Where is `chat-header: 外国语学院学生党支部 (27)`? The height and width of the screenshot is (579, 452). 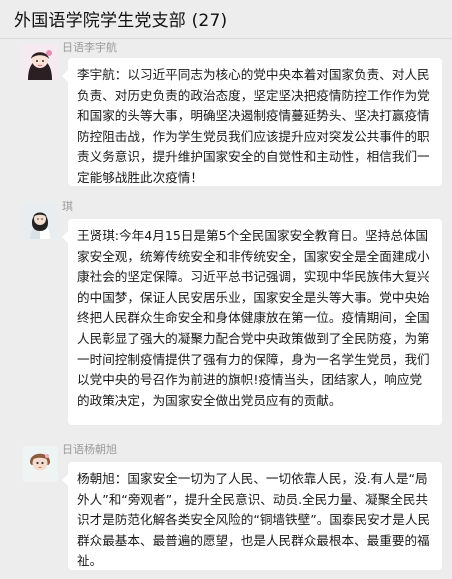
chat-header: 外国语学院学生党支部 (27) is located at coordinates (226, 19).